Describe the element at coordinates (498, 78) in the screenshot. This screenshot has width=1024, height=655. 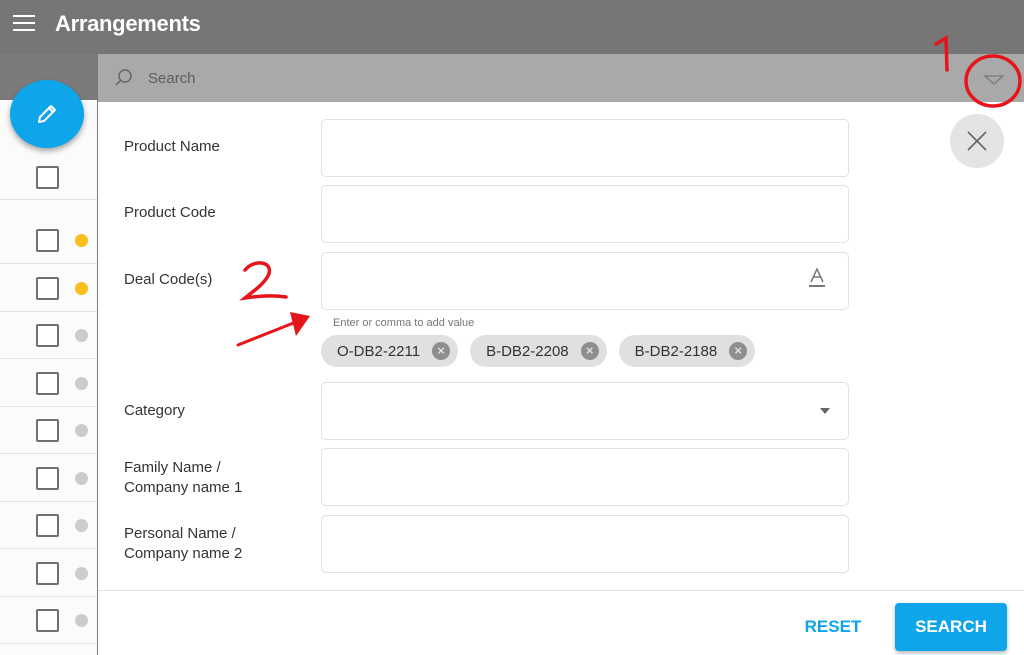
I see `search-input` at that location.